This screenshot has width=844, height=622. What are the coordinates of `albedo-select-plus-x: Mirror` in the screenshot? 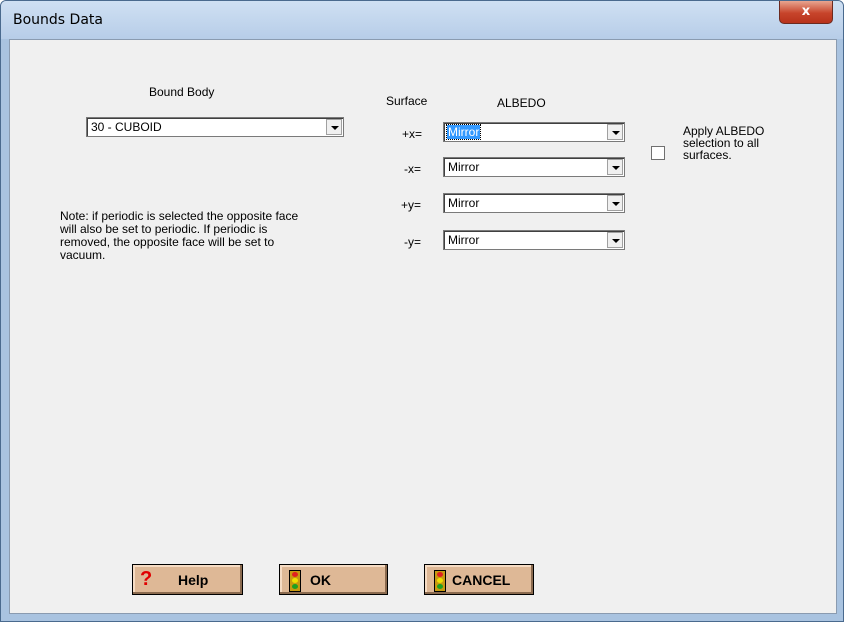 It's located at (534, 132).